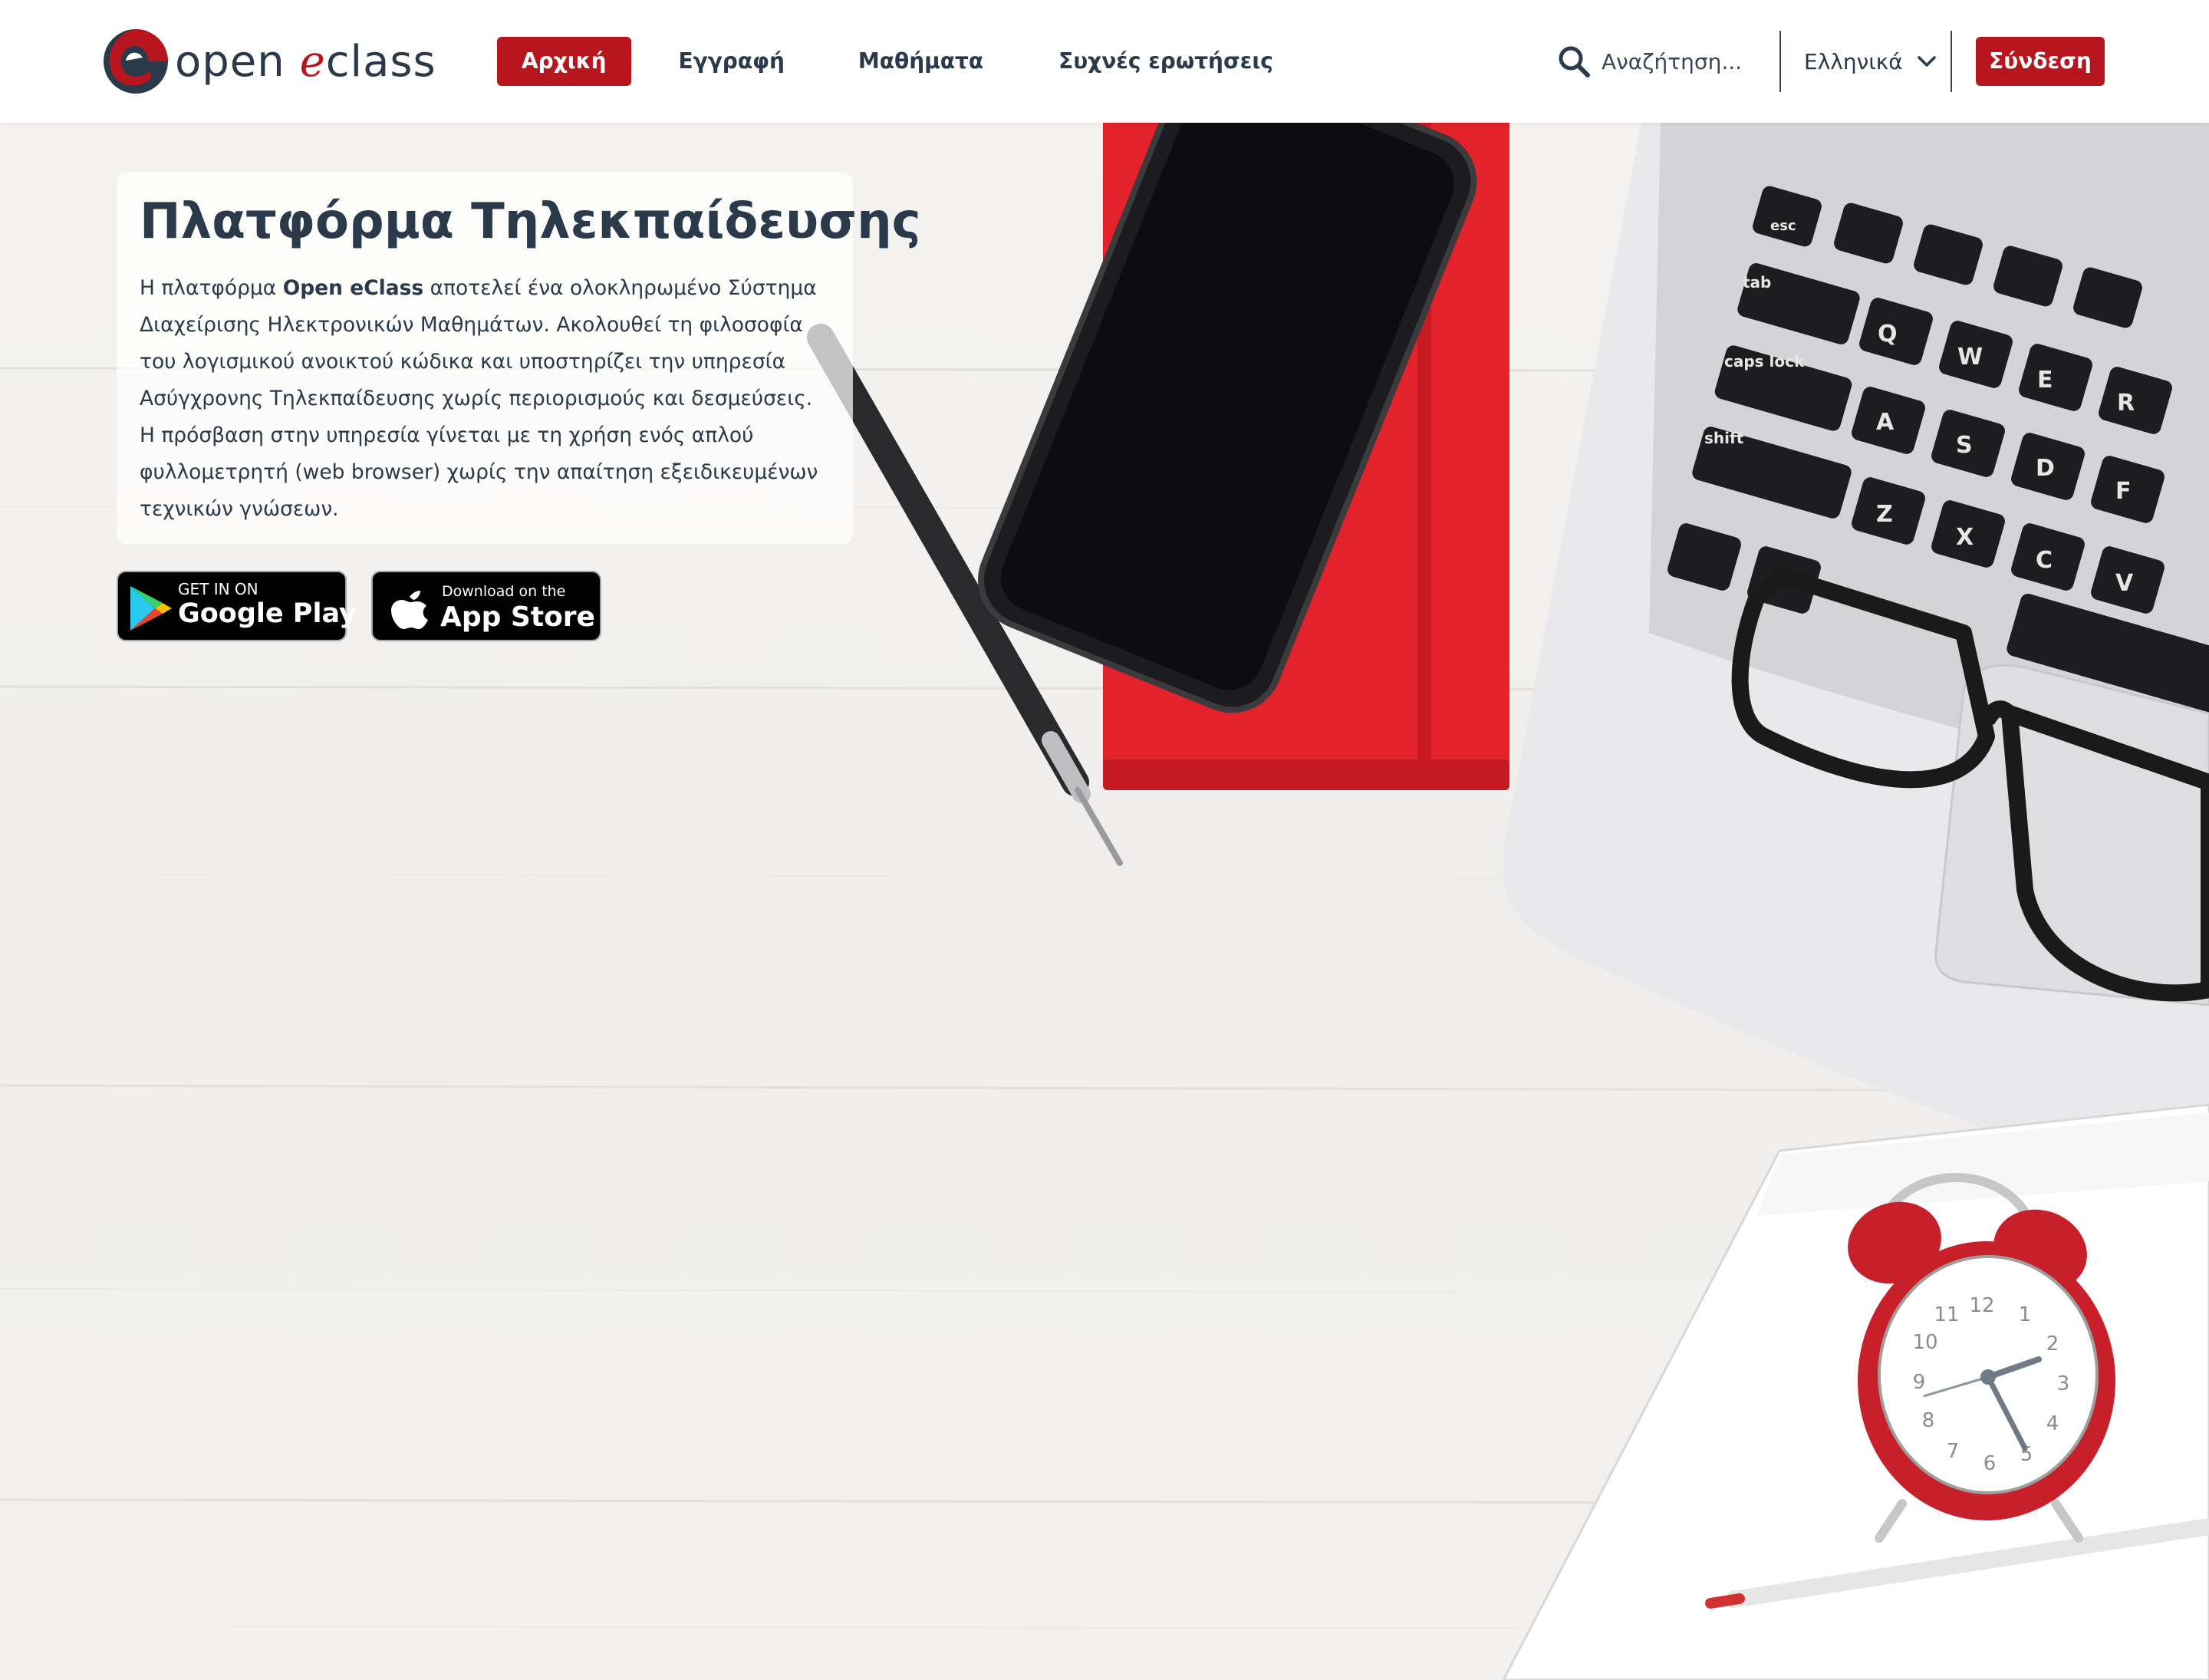 Image resolution: width=2209 pixels, height=1680 pixels. I want to click on clock-number: 4, so click(2052, 1423).